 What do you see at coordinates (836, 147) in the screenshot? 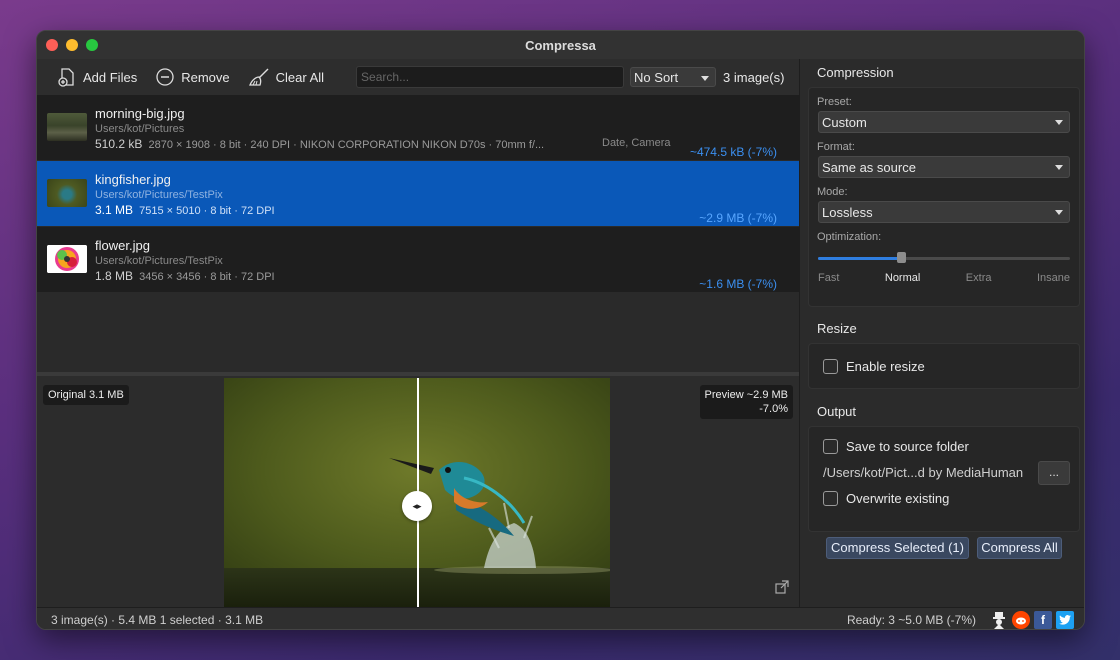
I see `format-label: Format:` at bounding box center [836, 147].